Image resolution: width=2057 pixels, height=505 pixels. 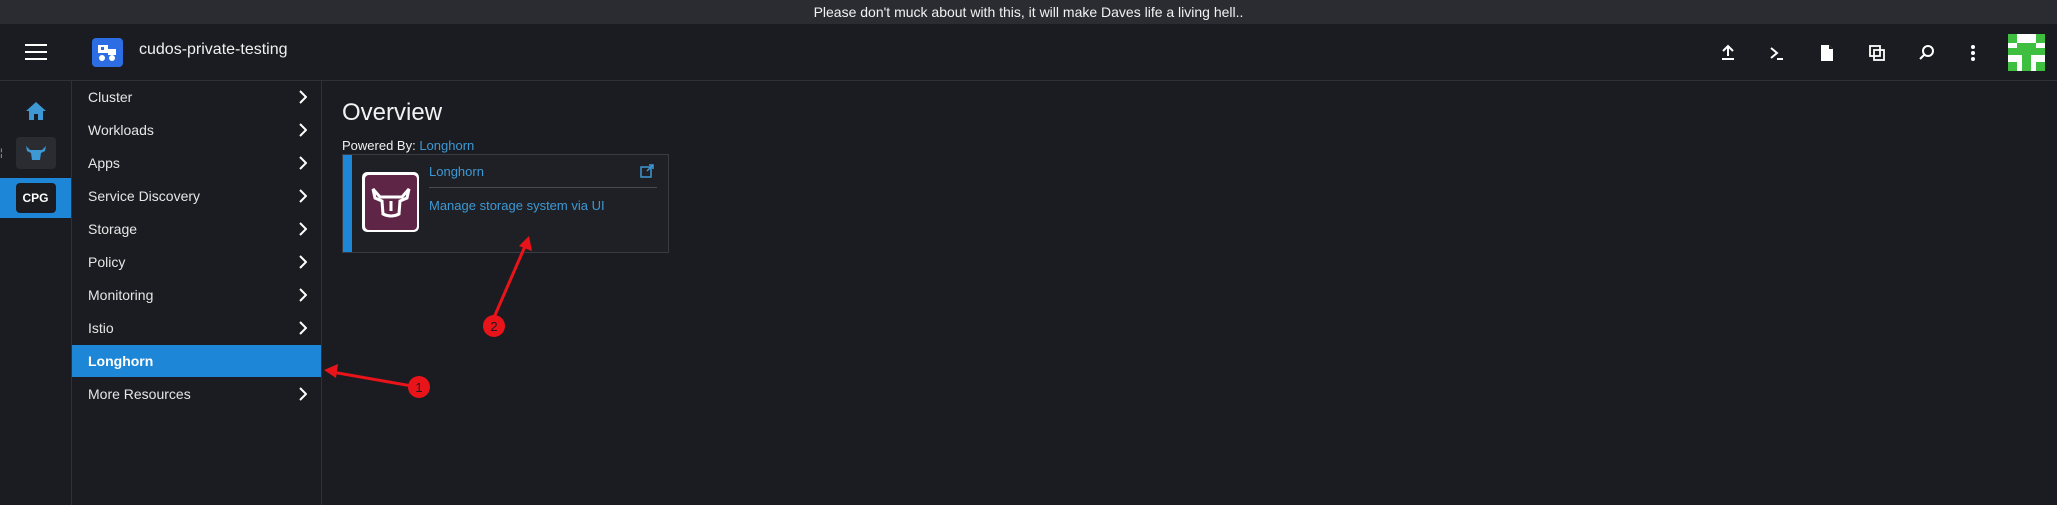 What do you see at coordinates (36, 111) in the screenshot?
I see `home-icon` at bounding box center [36, 111].